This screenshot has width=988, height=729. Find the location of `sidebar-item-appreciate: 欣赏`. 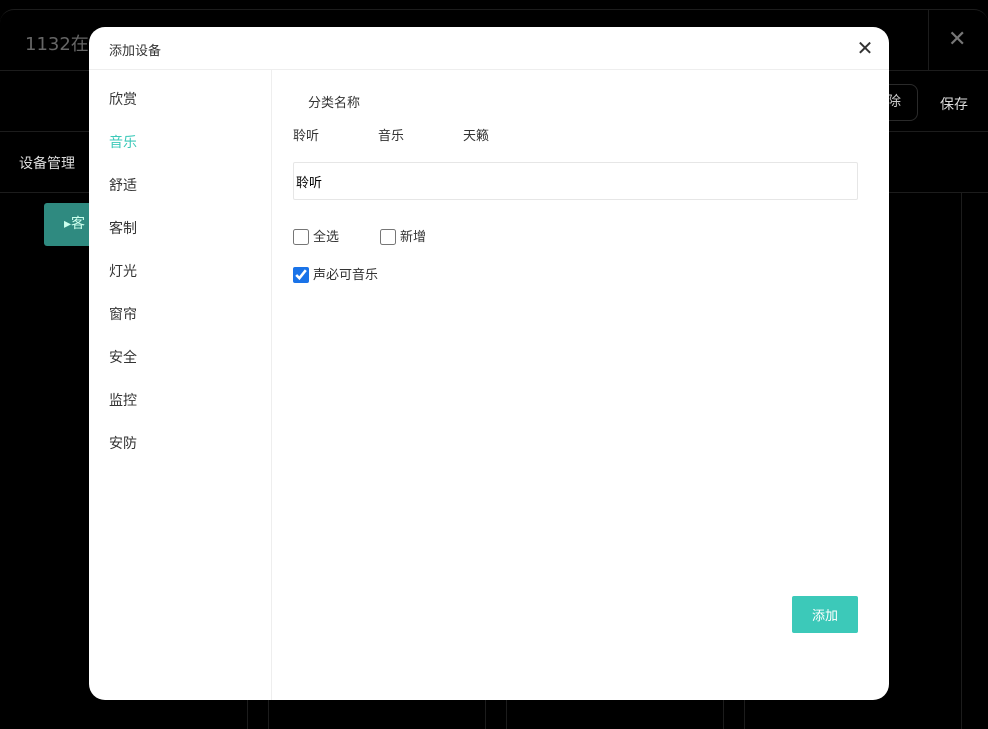

sidebar-item-appreciate: 欣赏 is located at coordinates (123, 99).